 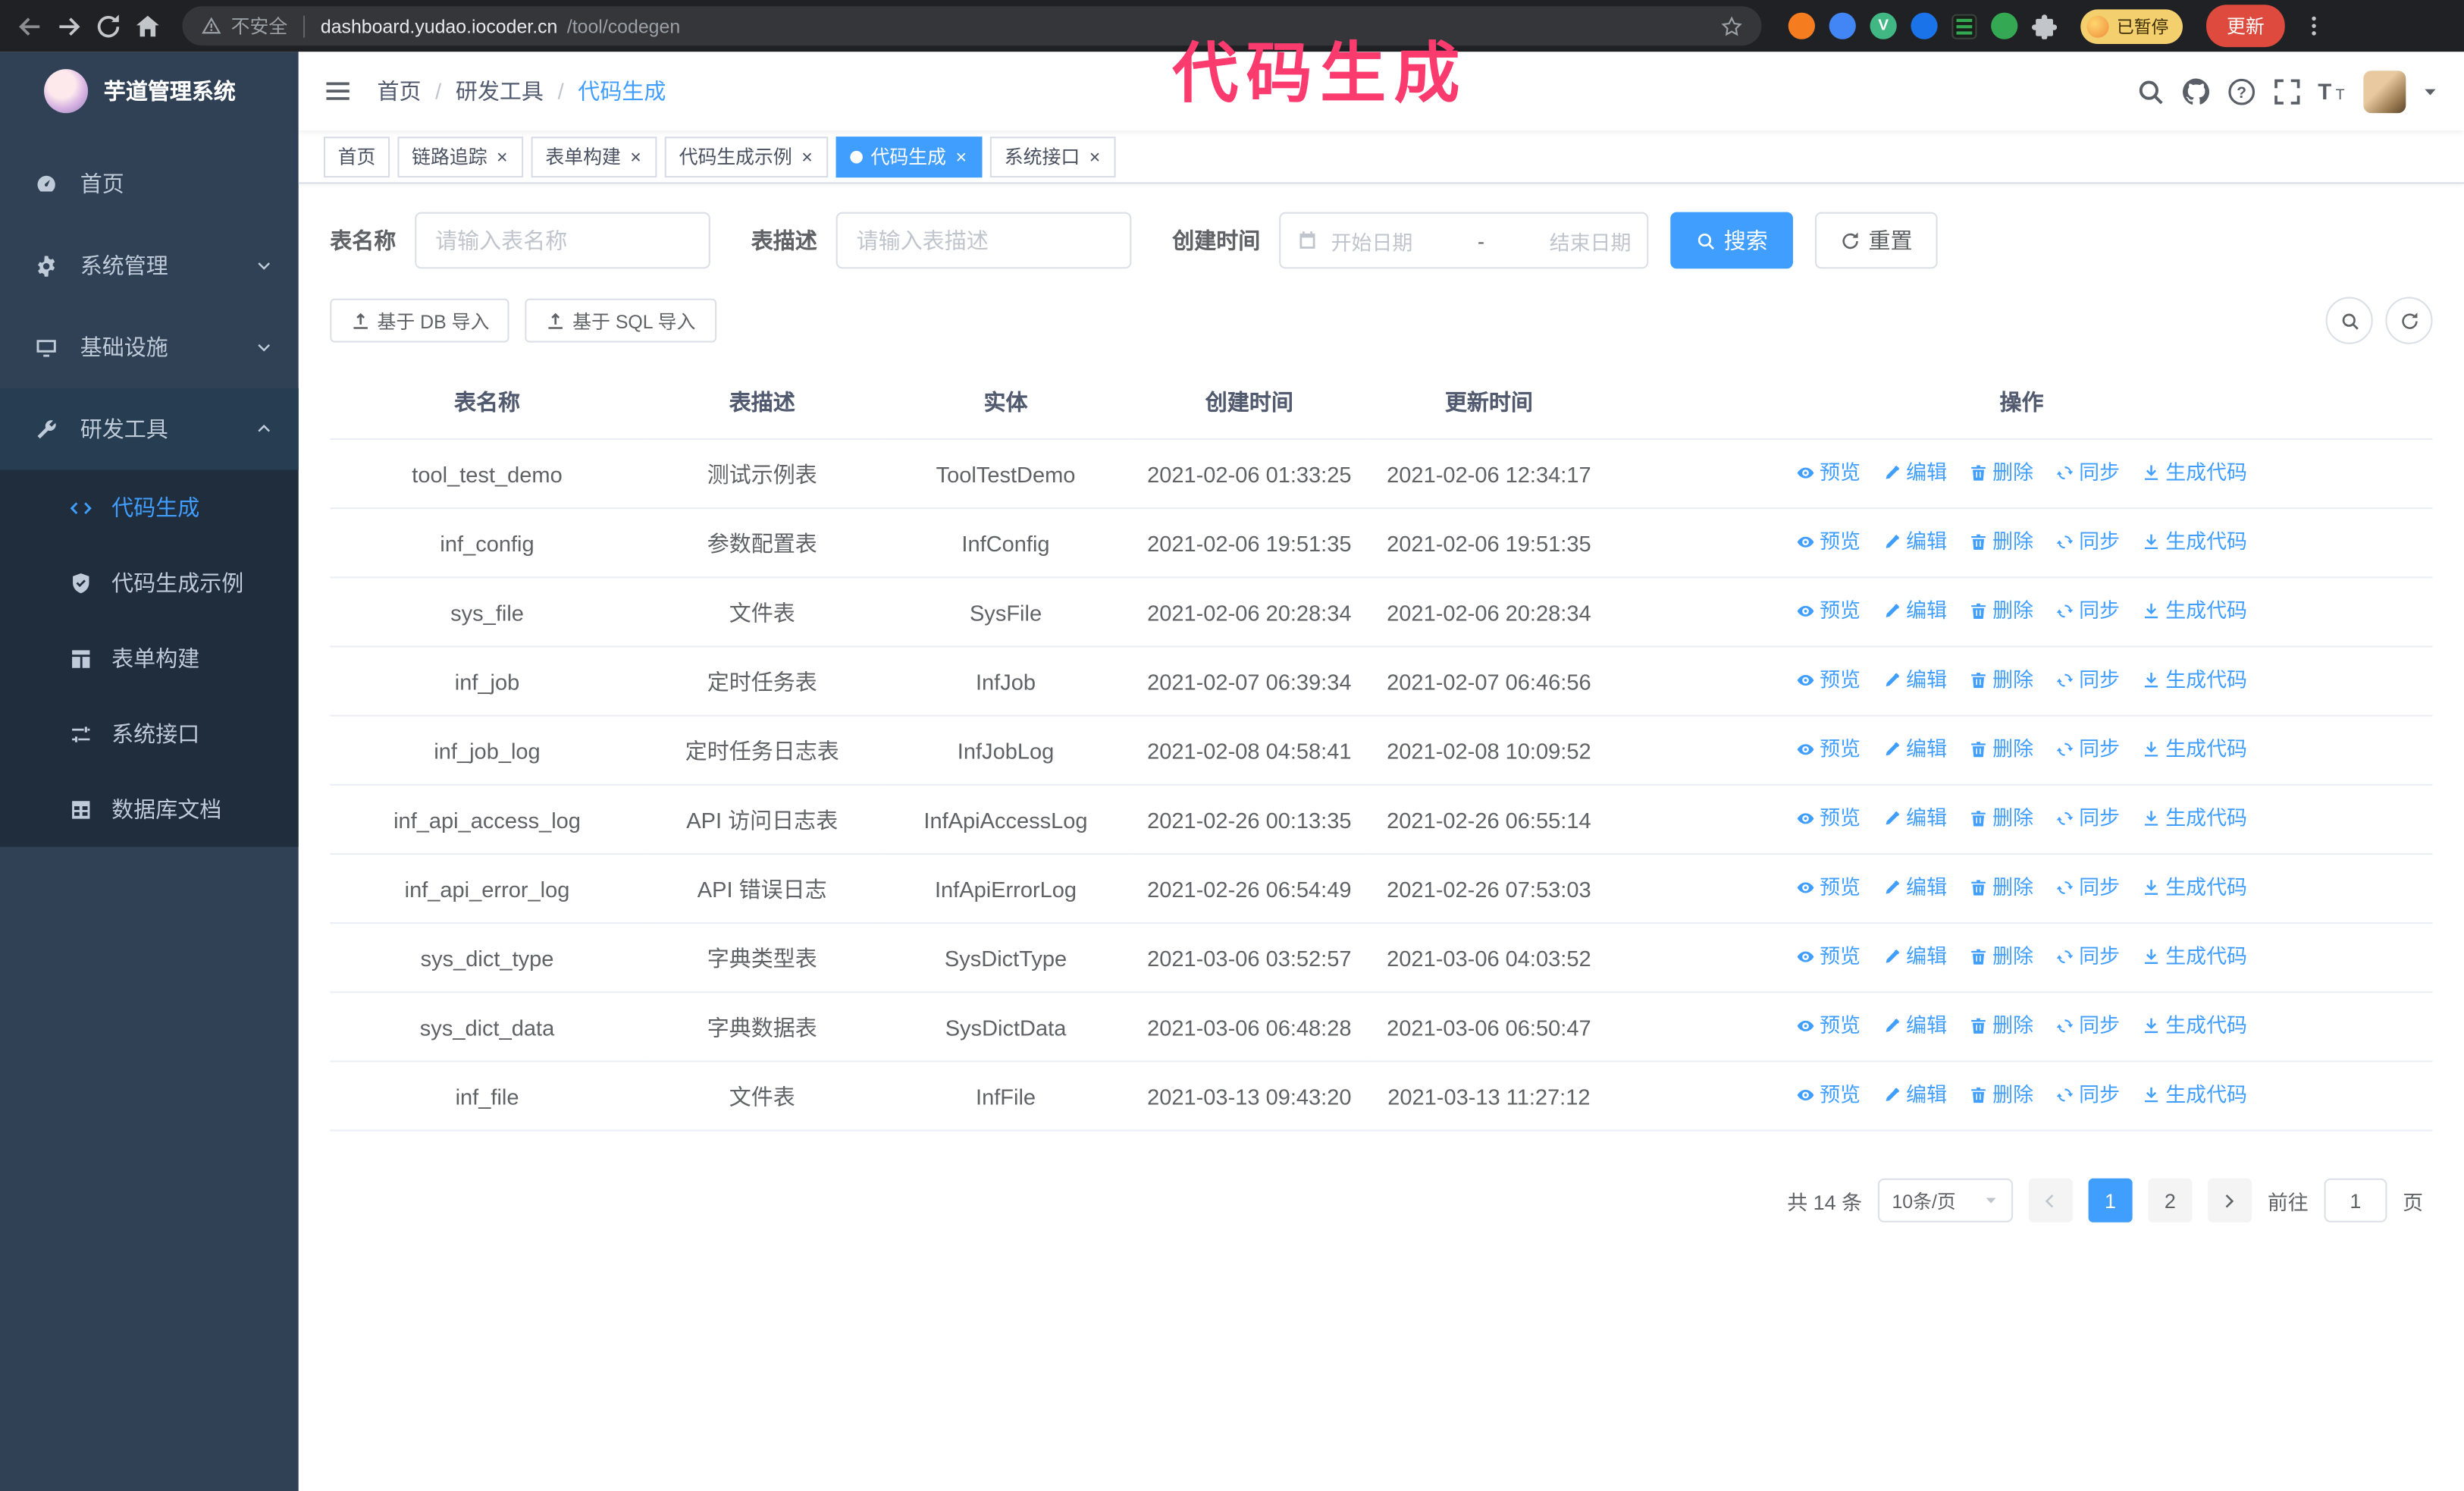 What do you see at coordinates (984, 240) in the screenshot?
I see `table-desc-input` at bounding box center [984, 240].